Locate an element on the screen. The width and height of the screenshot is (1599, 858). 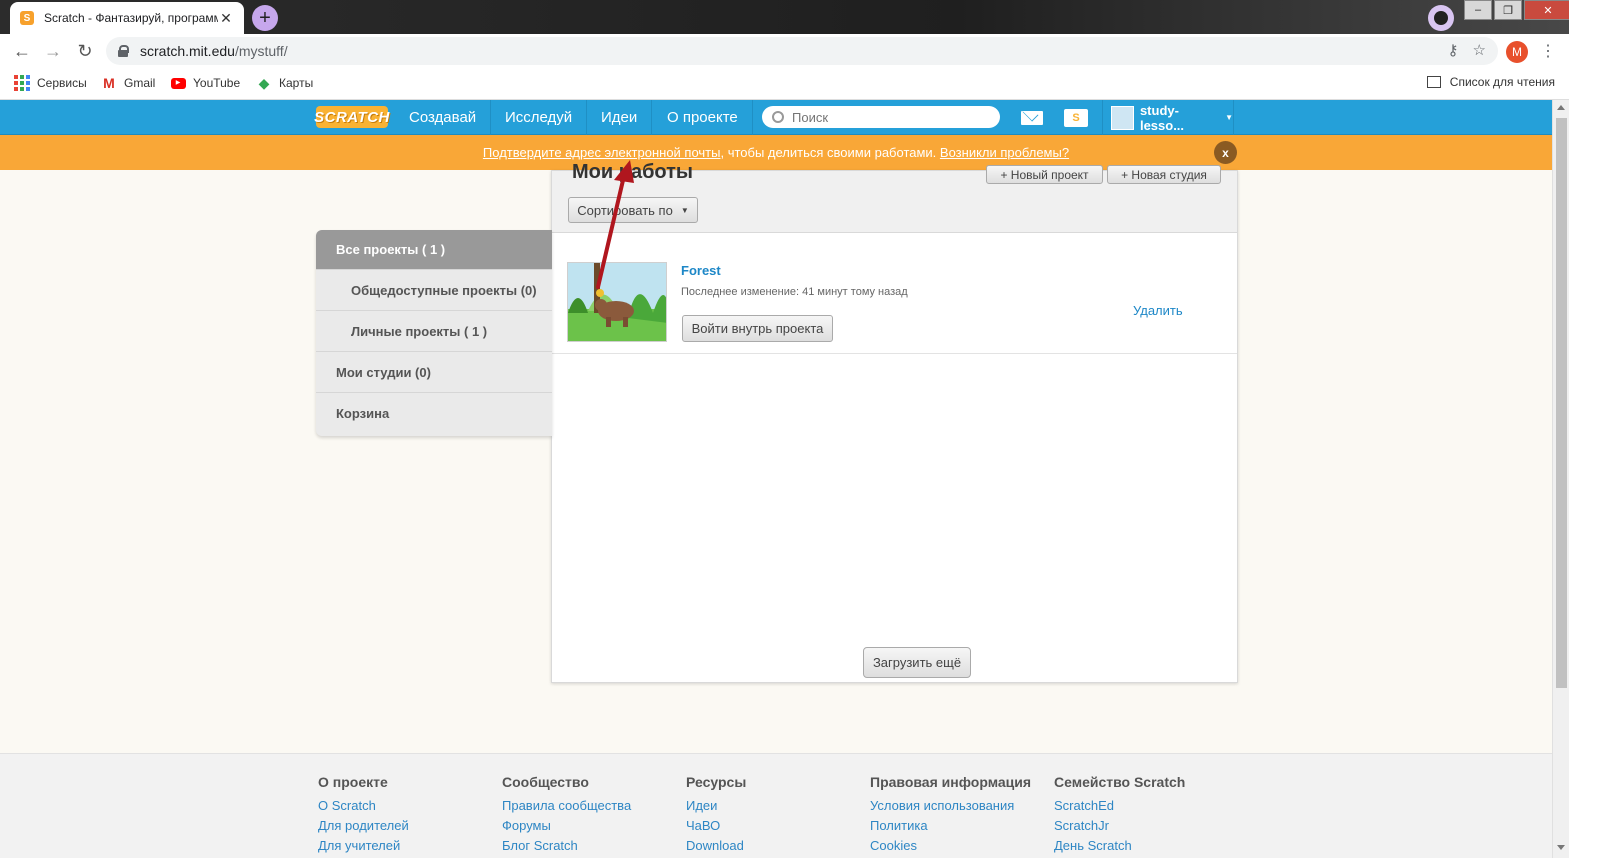
footer-link: Для родителей is located at coordinates (363, 826).